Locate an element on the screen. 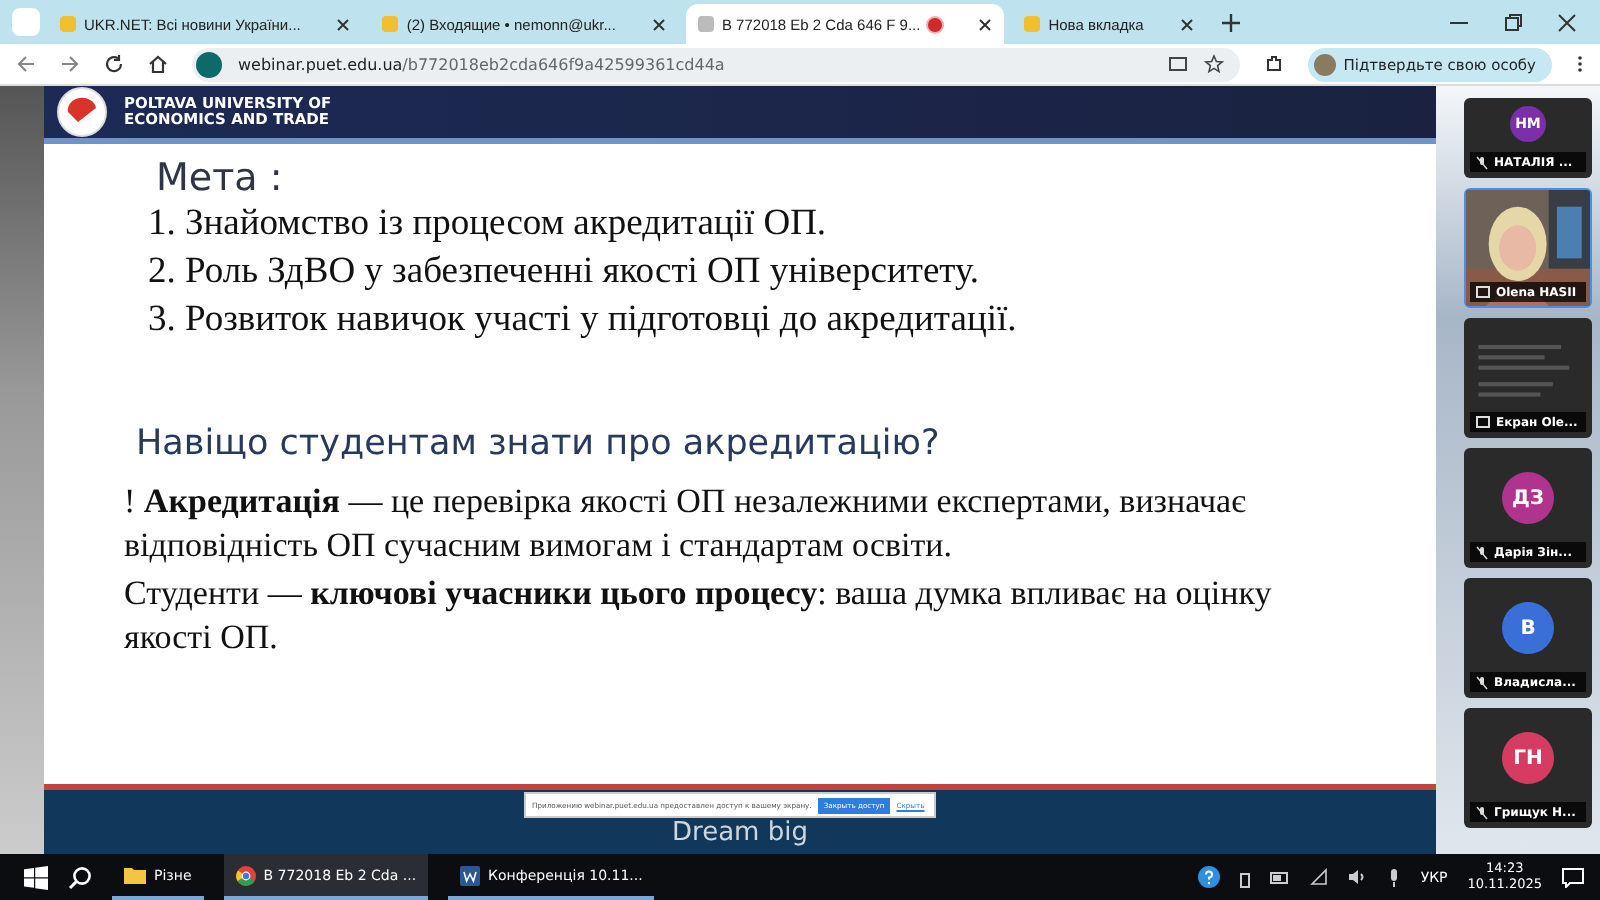  reload-icon is located at coordinates (114, 64).